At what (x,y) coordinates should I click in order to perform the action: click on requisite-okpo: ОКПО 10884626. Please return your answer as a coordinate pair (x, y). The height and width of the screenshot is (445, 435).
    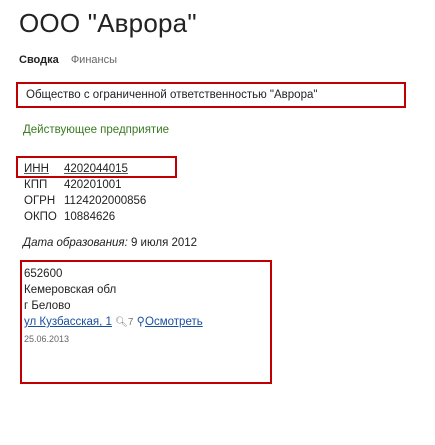
    Looking at the image, I should click on (85, 217).